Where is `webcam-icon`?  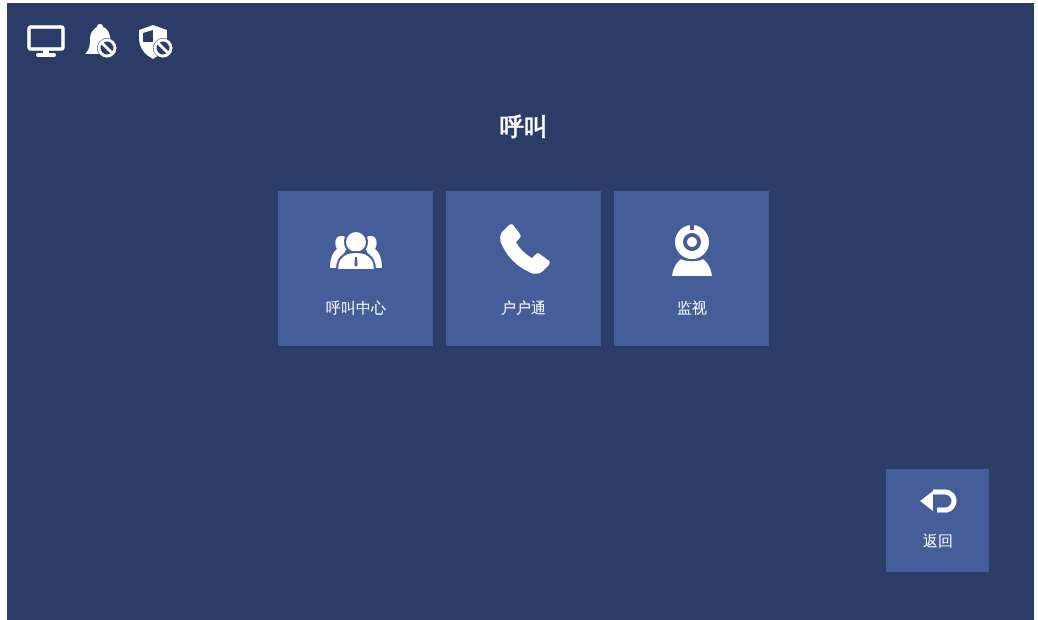
webcam-icon is located at coordinates (691, 250).